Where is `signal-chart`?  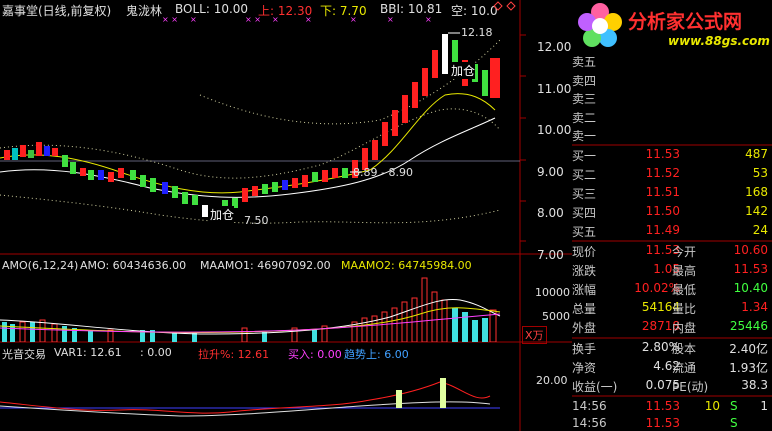
signal-chart is located at coordinates (260, 395).